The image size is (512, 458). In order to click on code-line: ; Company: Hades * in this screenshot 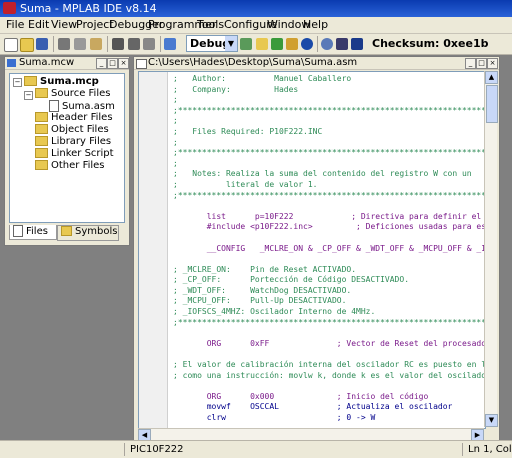, I will do `click(329, 89)`.